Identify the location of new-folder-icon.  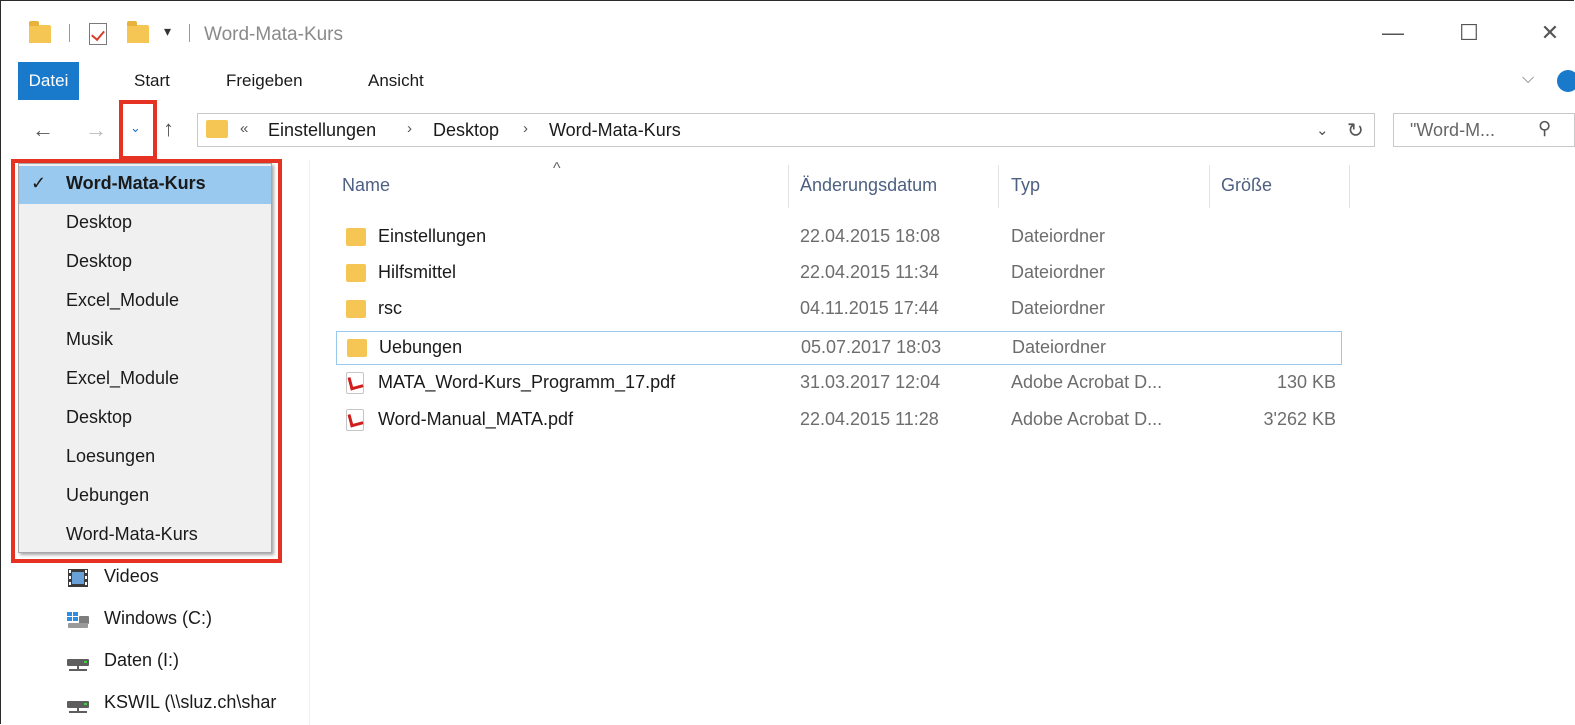
(138, 32).